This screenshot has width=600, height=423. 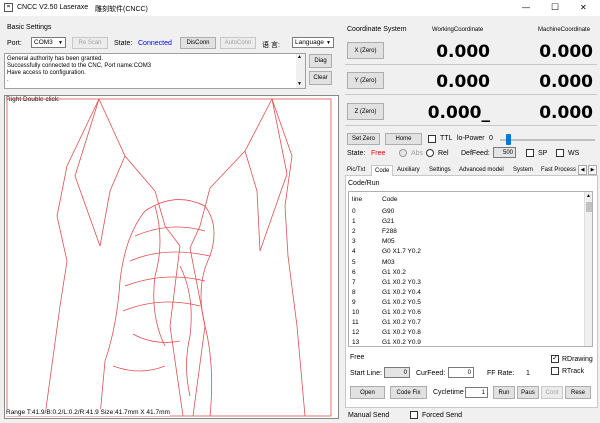 I want to click on minimize-icon: —, so click(x=526, y=7).